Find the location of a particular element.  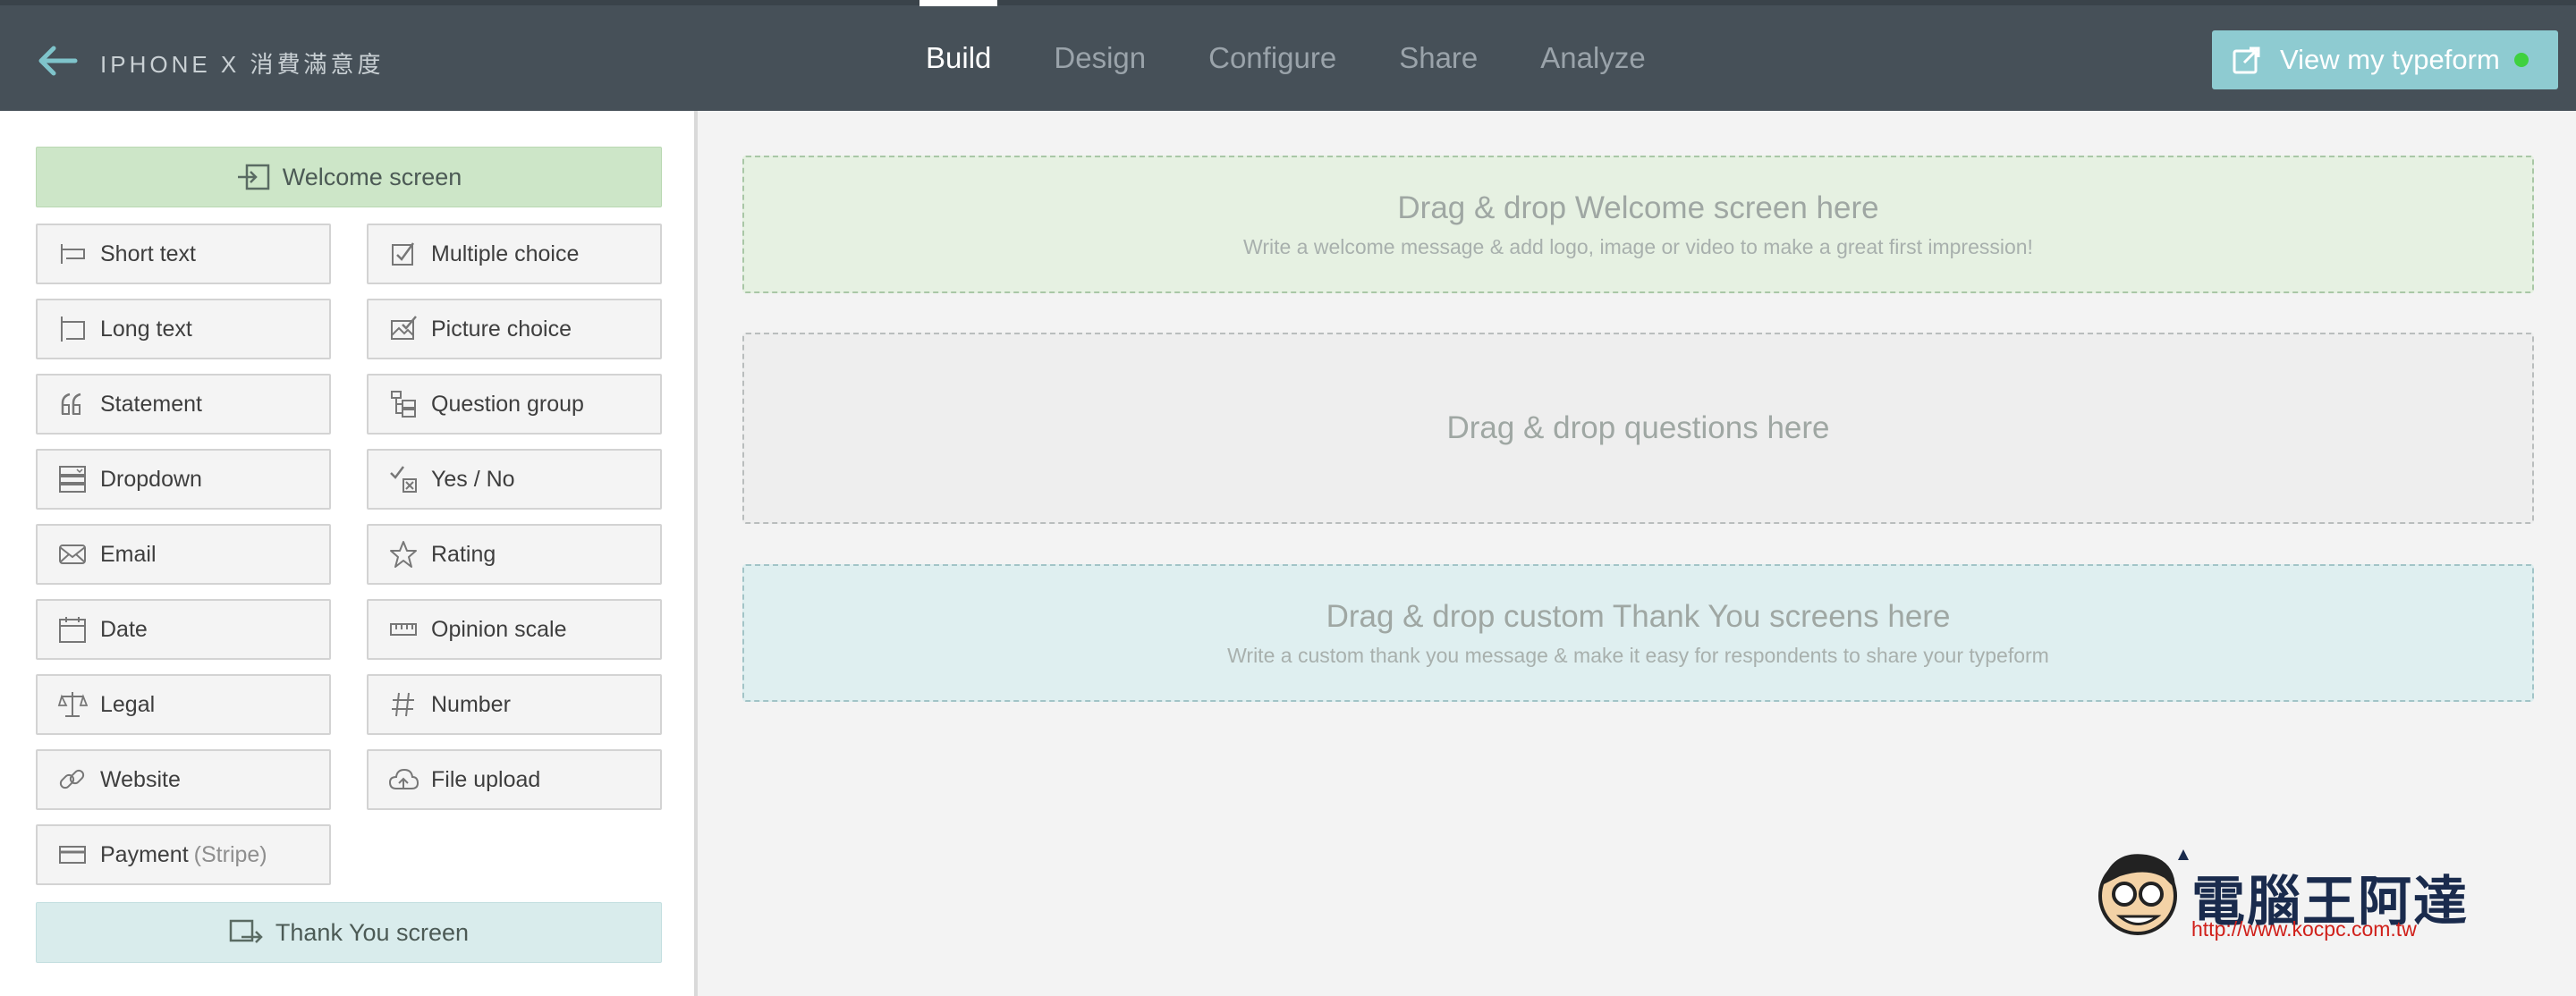

long-text-label: Long text is located at coordinates (146, 329).